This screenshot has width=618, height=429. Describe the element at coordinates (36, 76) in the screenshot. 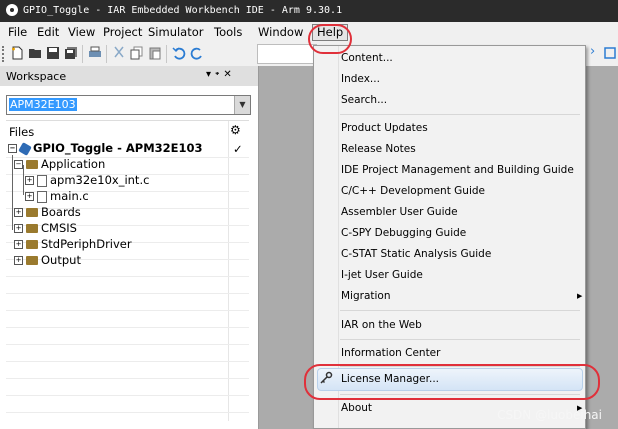

I see `workspace-title: Workspace` at that location.